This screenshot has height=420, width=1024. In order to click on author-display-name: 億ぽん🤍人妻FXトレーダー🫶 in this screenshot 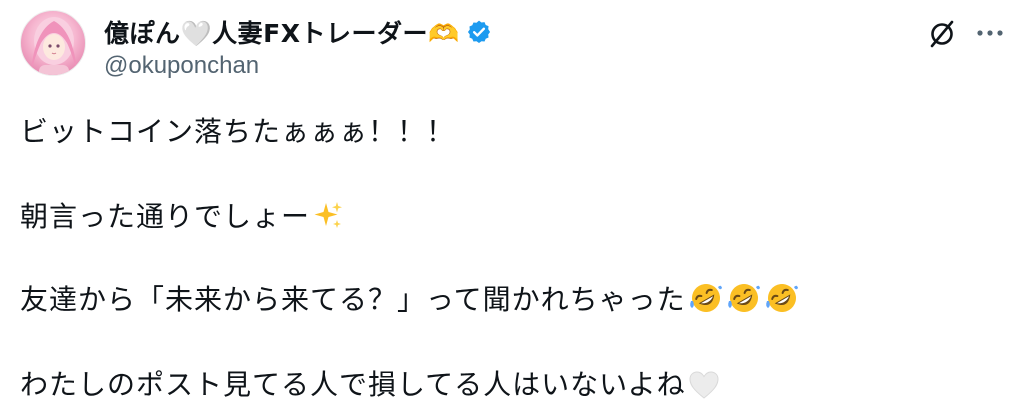, I will do `click(282, 32)`.